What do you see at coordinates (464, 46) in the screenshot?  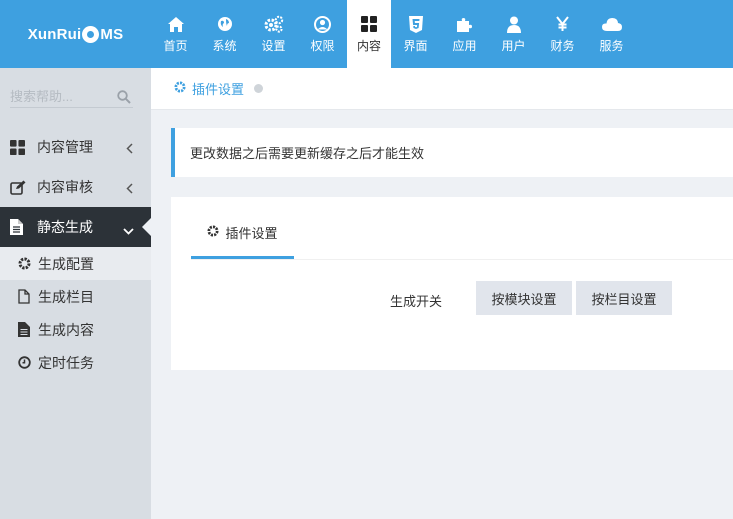 I see `nav-label: 应用` at bounding box center [464, 46].